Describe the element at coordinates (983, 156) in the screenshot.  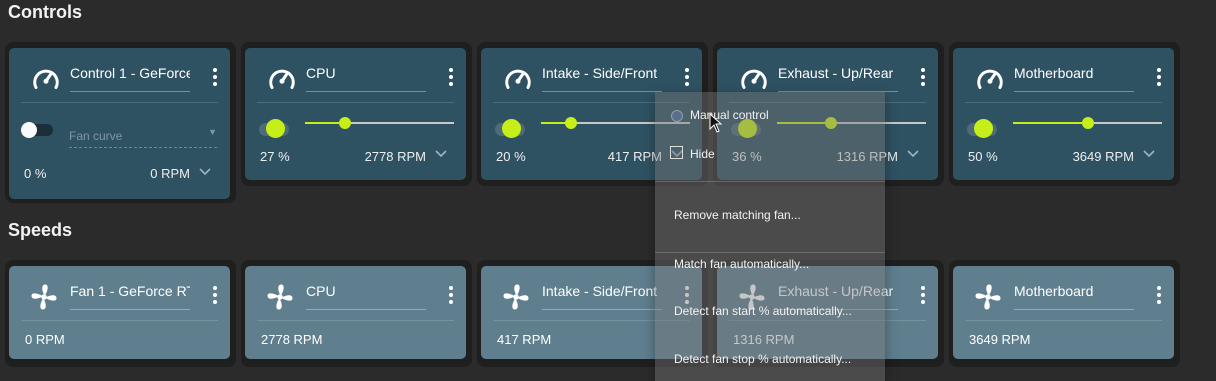
I see `fan-percent: 50 %` at that location.